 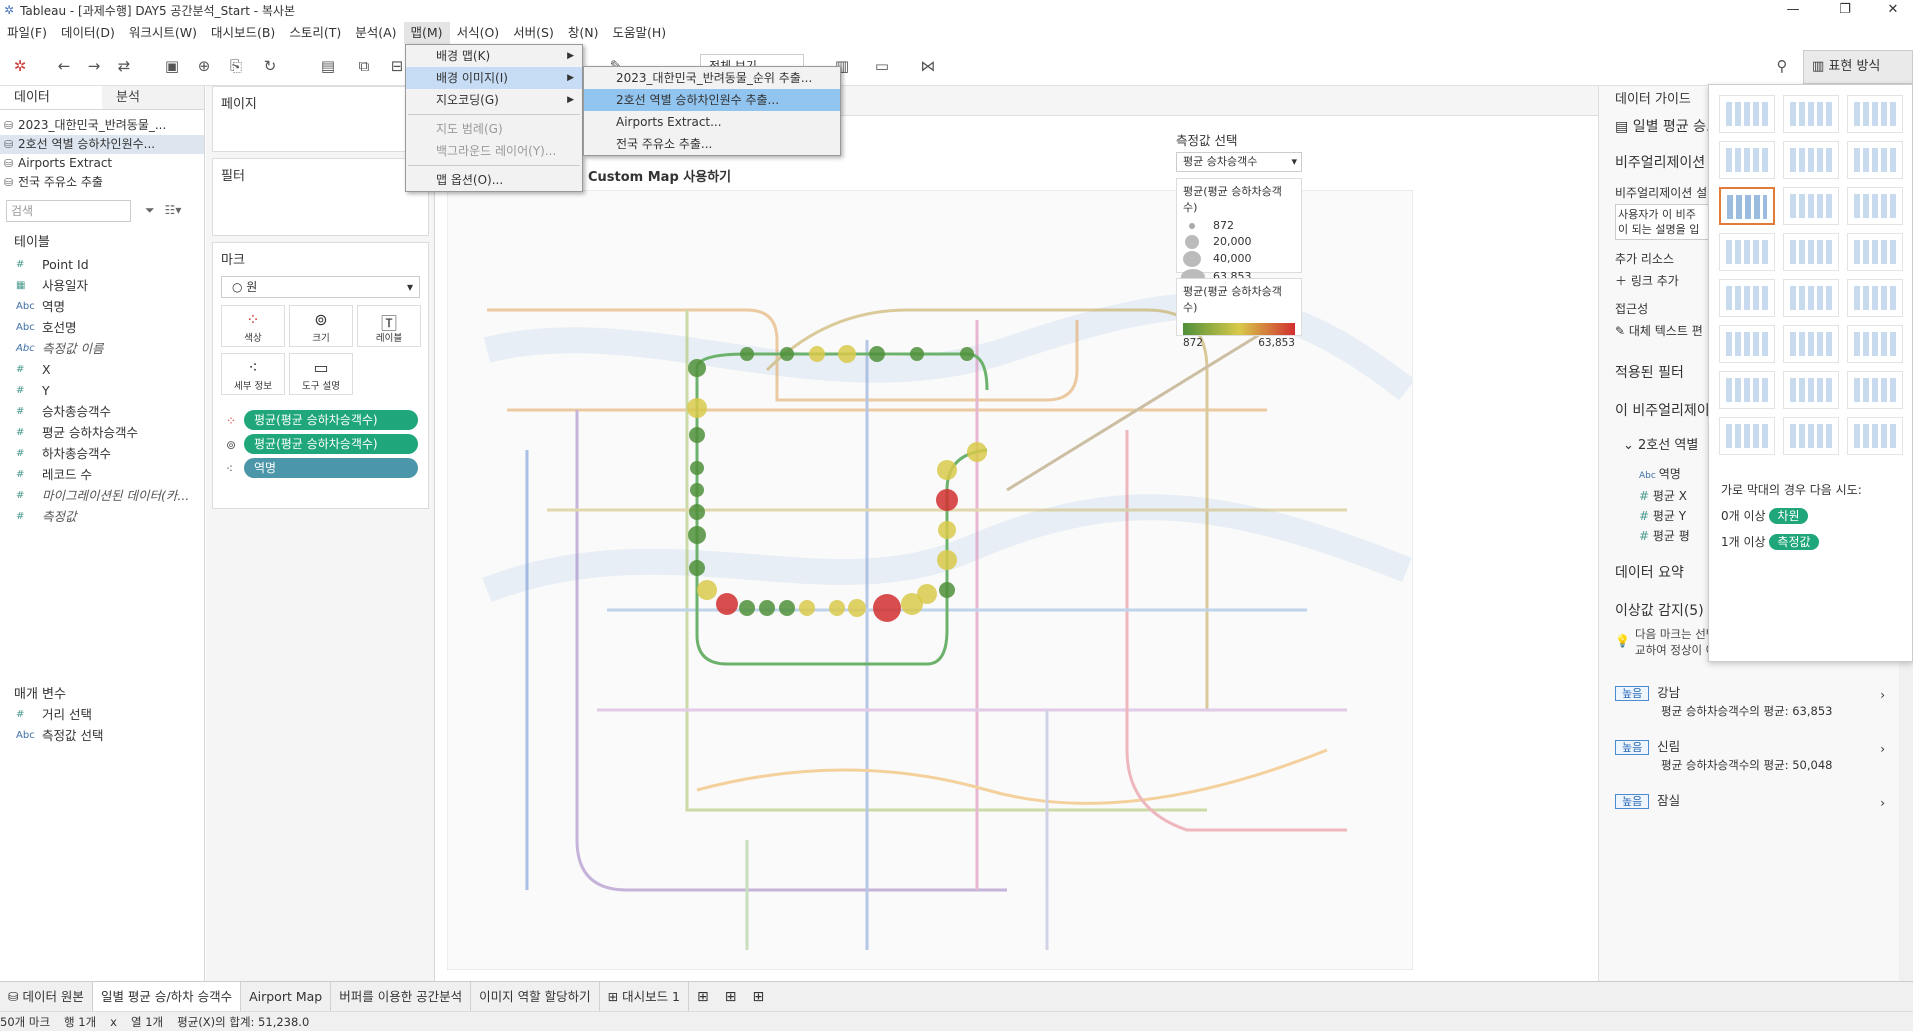 What do you see at coordinates (535, 996) in the screenshot?
I see `tab-sheet: 이미지 역할 할당하기` at bounding box center [535, 996].